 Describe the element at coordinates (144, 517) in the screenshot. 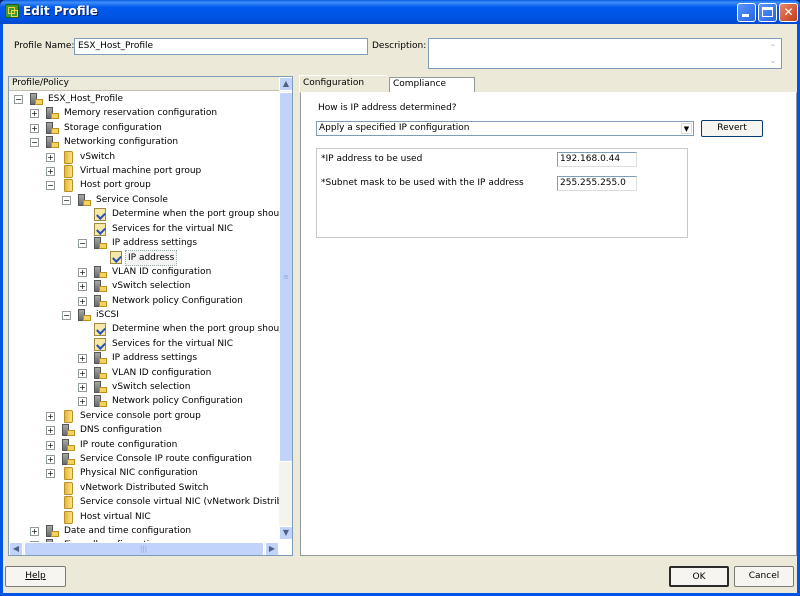

I see `tree-item: Host virtual NIC` at that location.